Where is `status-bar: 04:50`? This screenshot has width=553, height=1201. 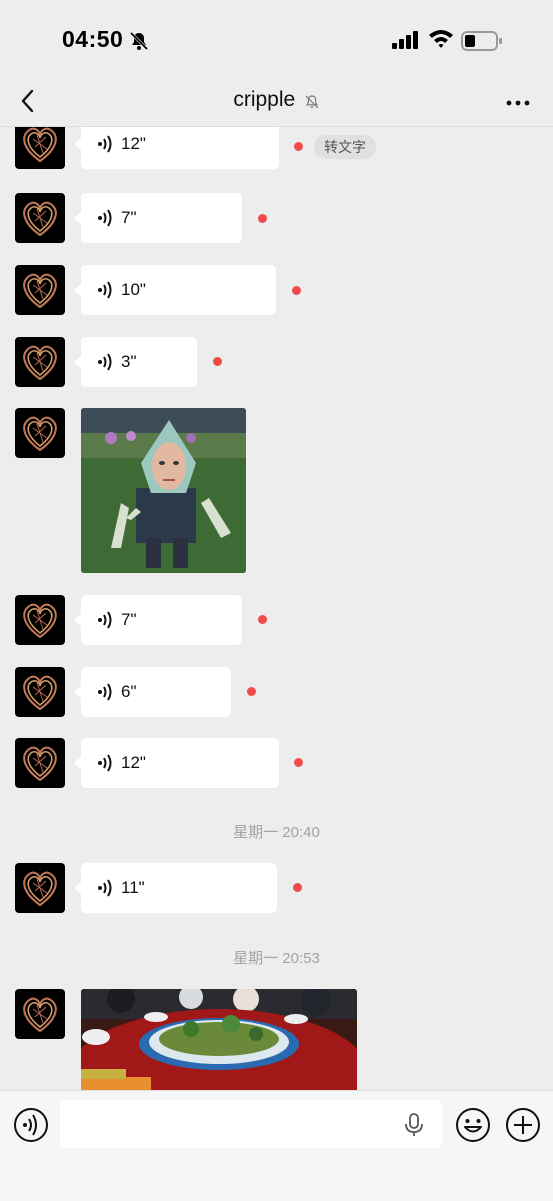
status-bar: 04:50 is located at coordinates (276, 40).